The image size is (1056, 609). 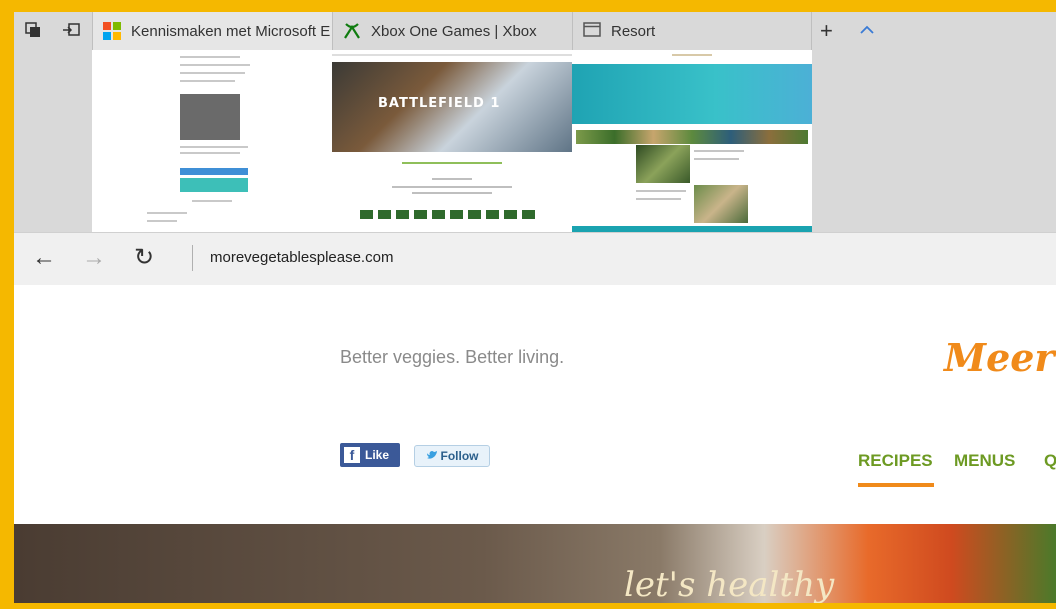 What do you see at coordinates (377, 455) in the screenshot?
I see `facebook-like-label: Like` at bounding box center [377, 455].